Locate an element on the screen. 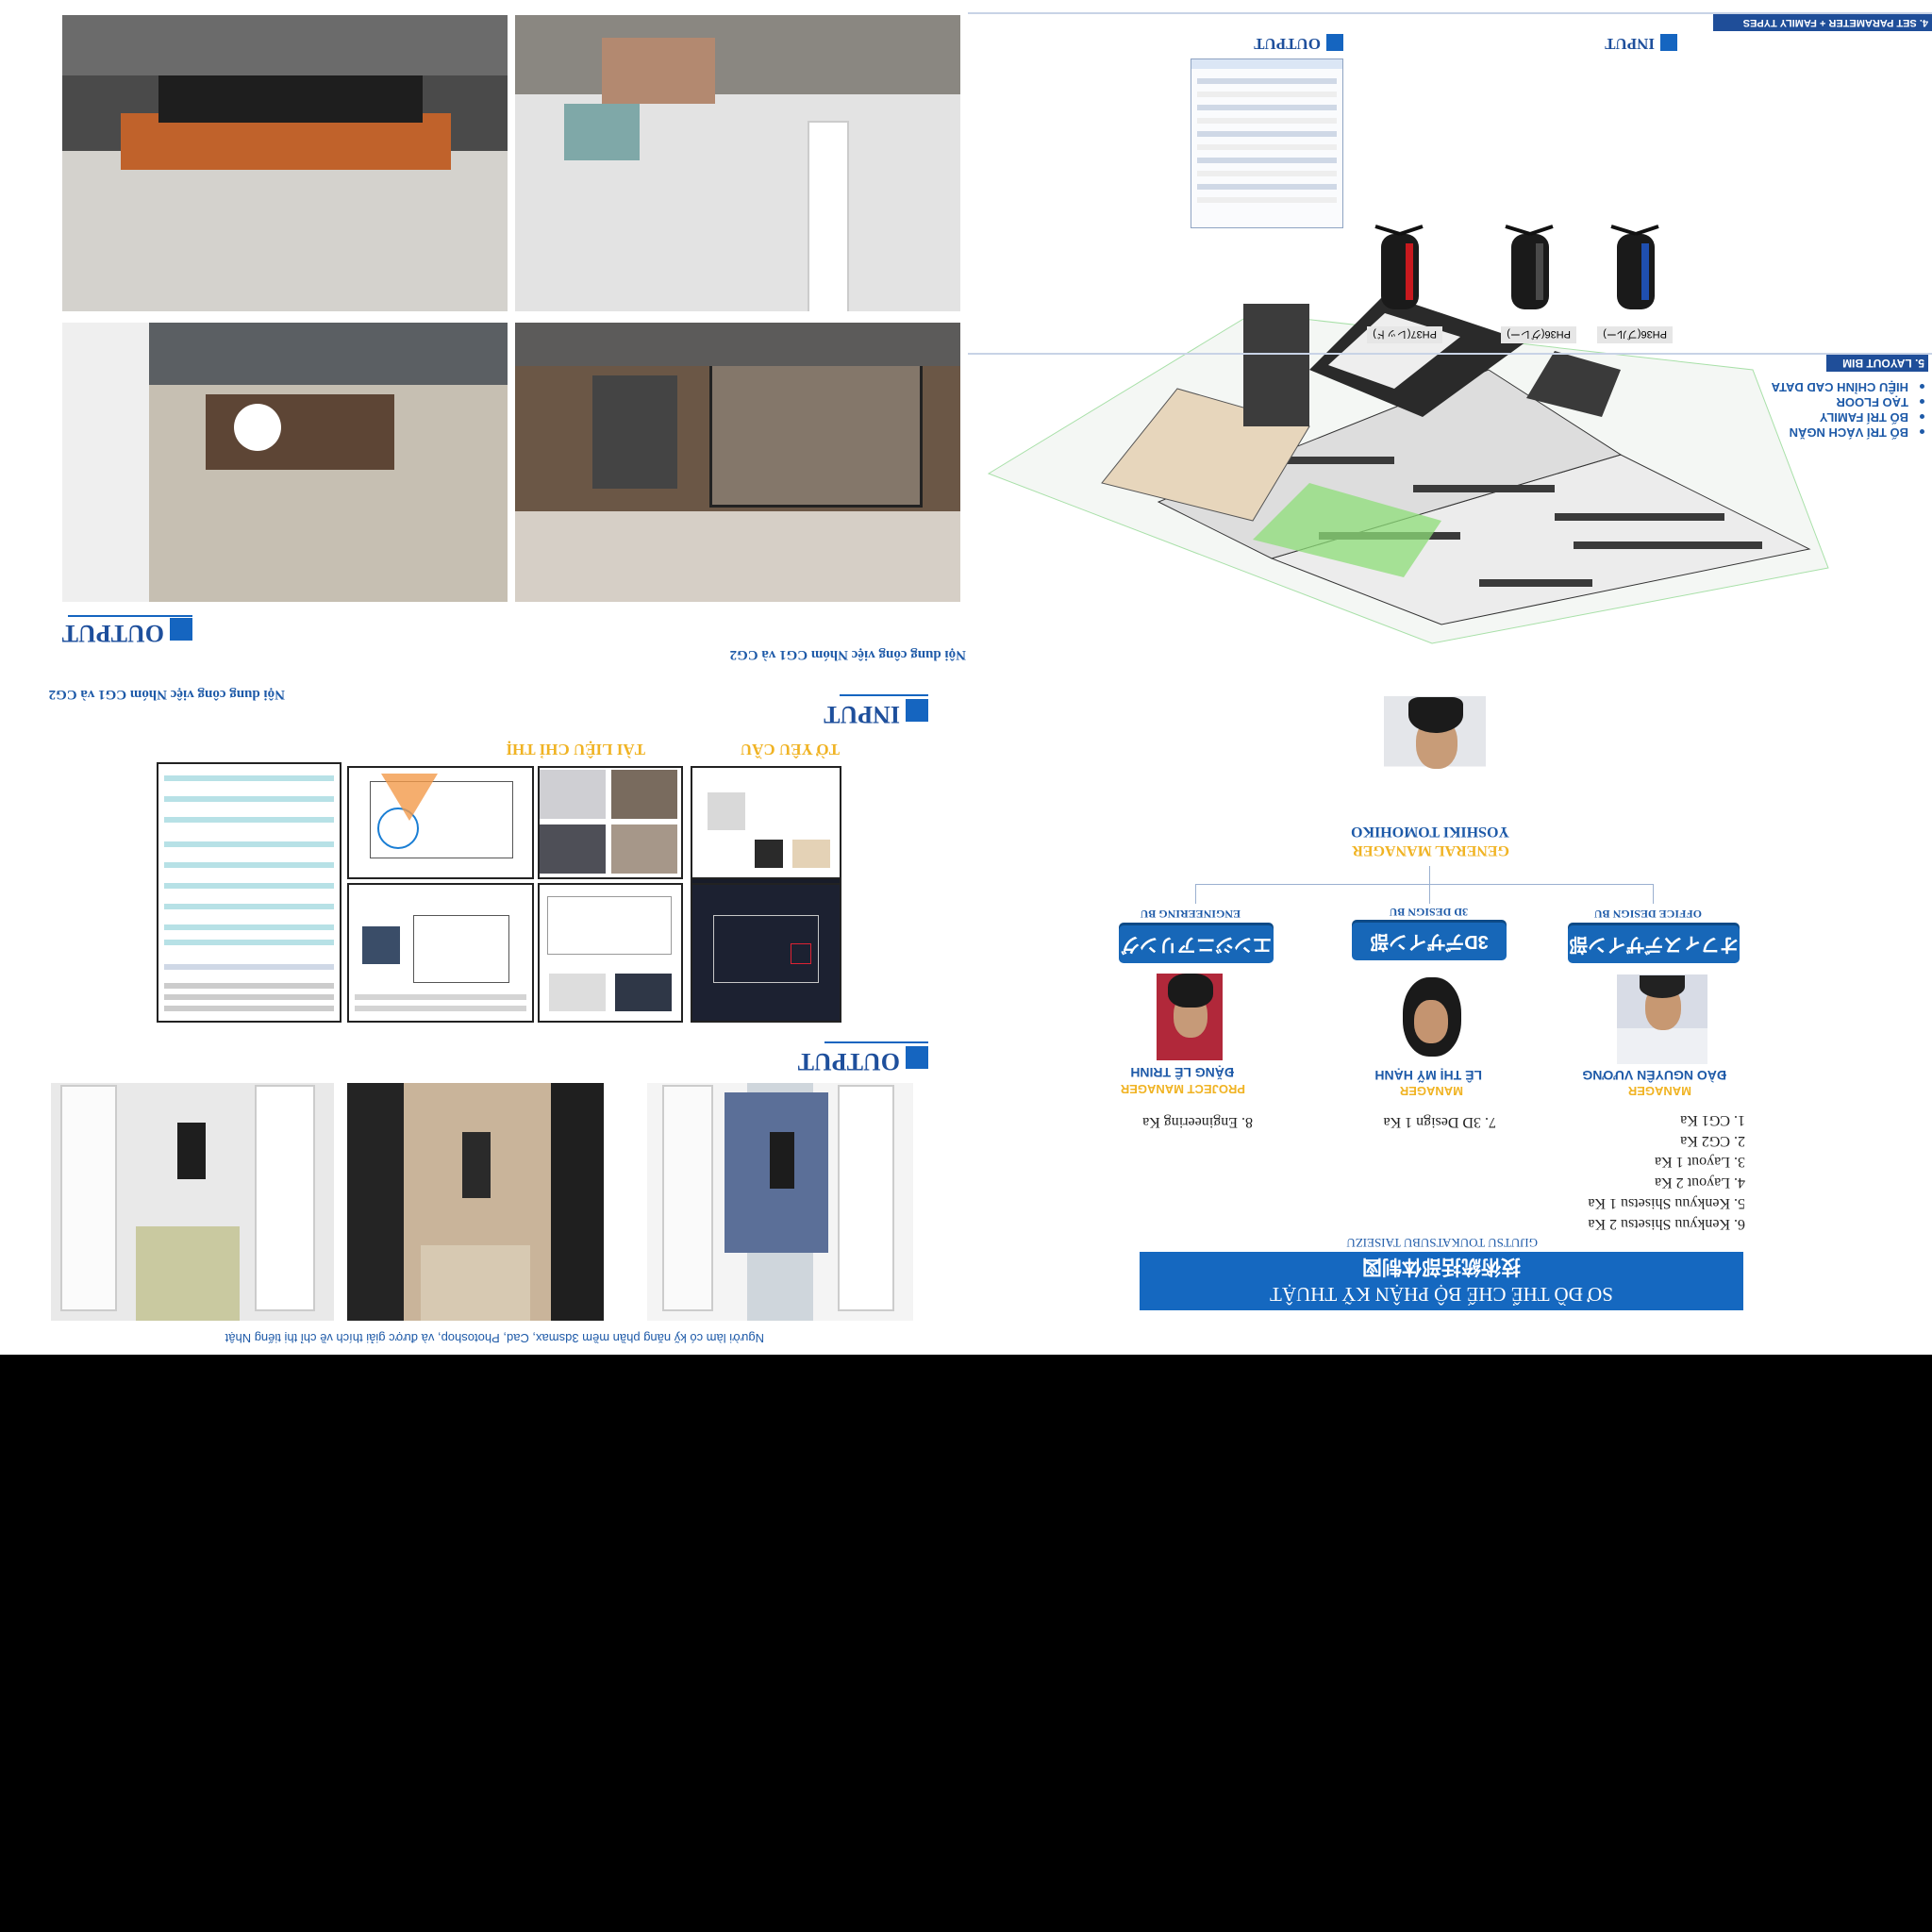 The image size is (1932, 1932). interior-render-glass-room is located at coordinates (737, 462).